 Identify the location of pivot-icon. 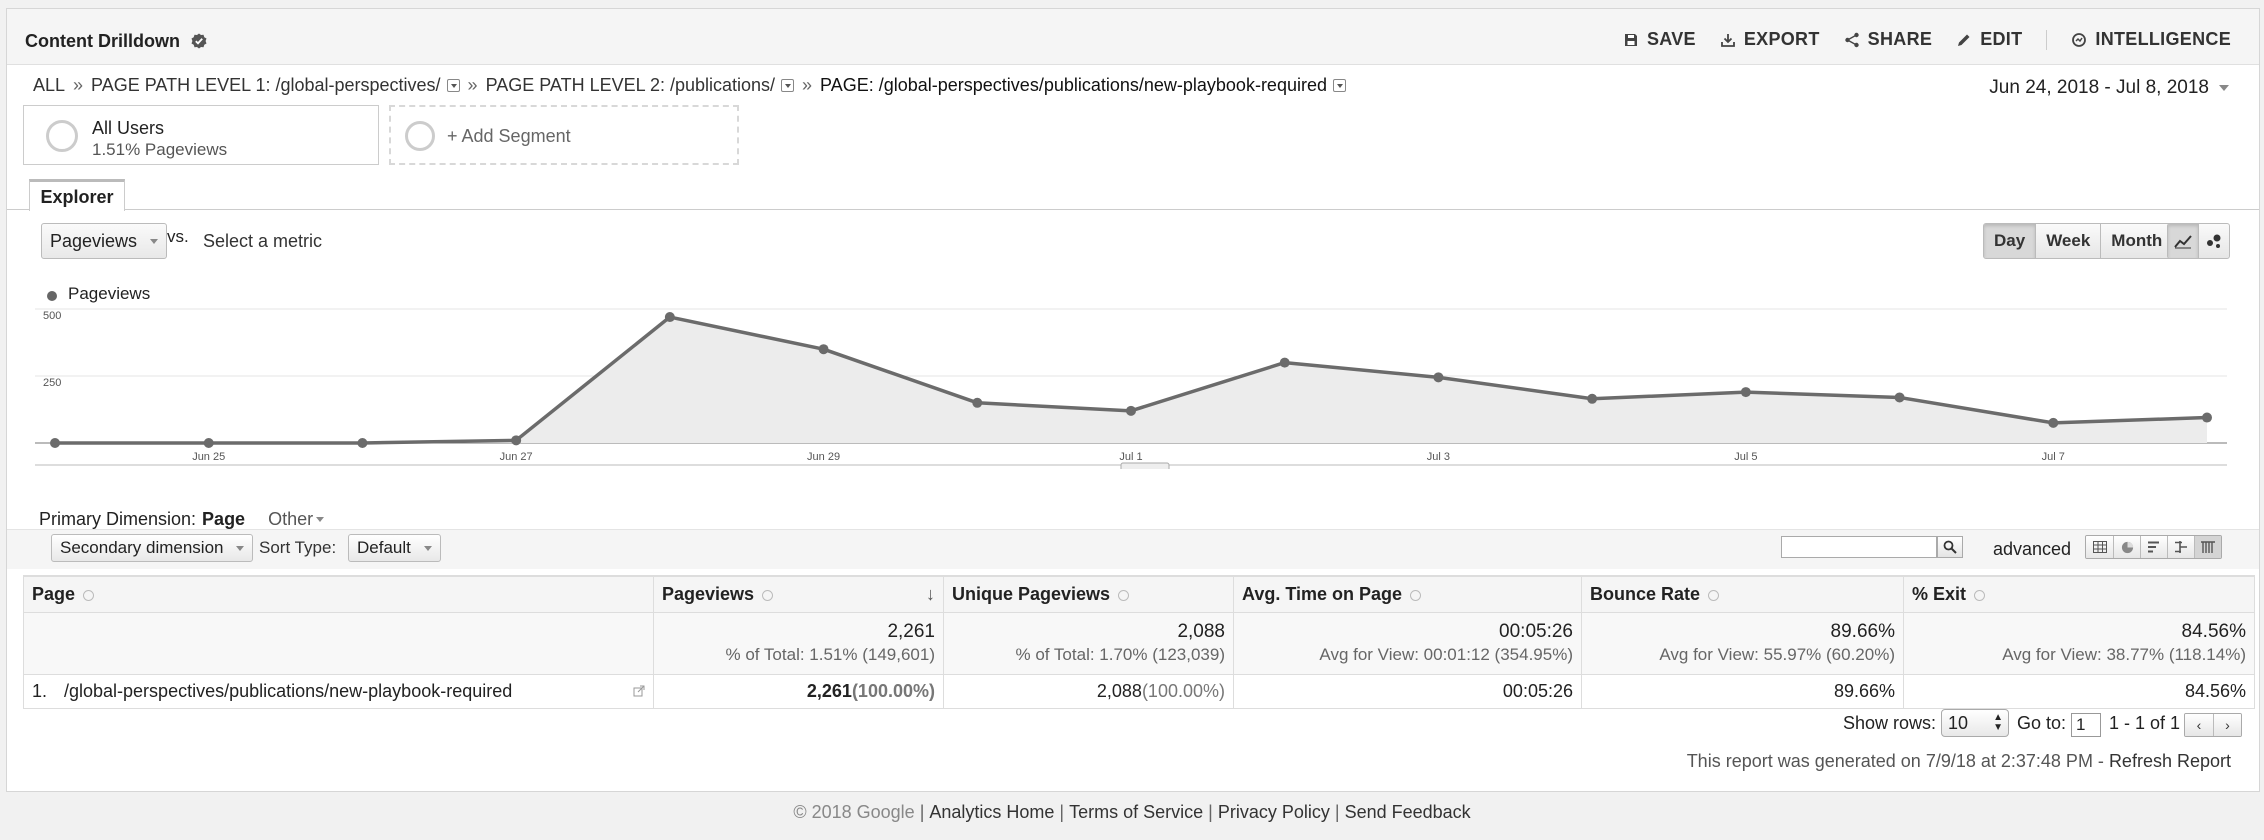
(2208, 547).